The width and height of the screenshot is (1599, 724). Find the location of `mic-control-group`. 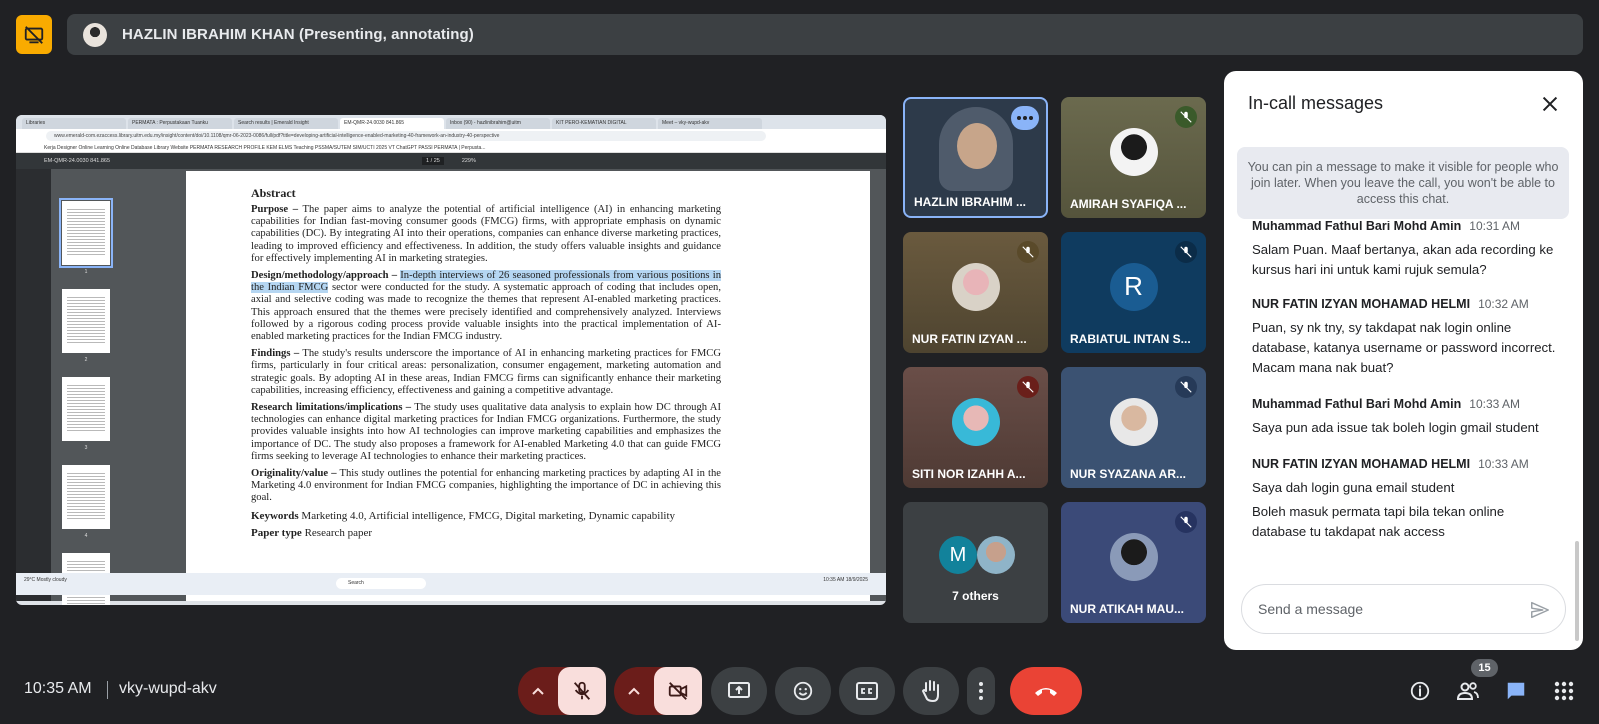

mic-control-group is located at coordinates (562, 691).